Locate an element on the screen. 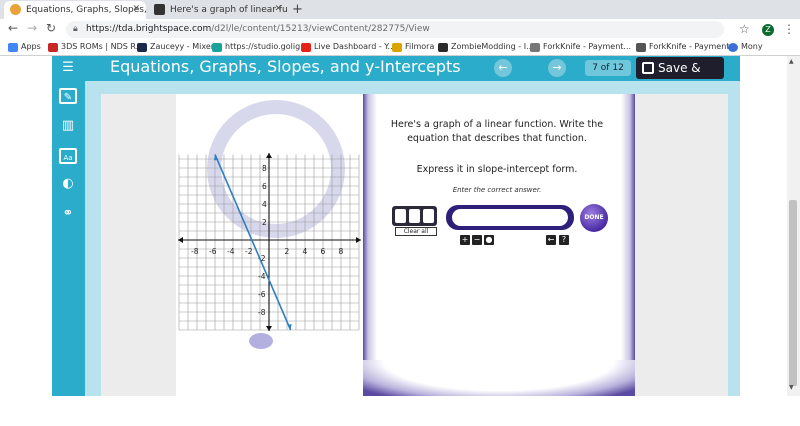 This screenshot has height=426, width=800. x-tick-label: -6 is located at coordinates (213, 251).